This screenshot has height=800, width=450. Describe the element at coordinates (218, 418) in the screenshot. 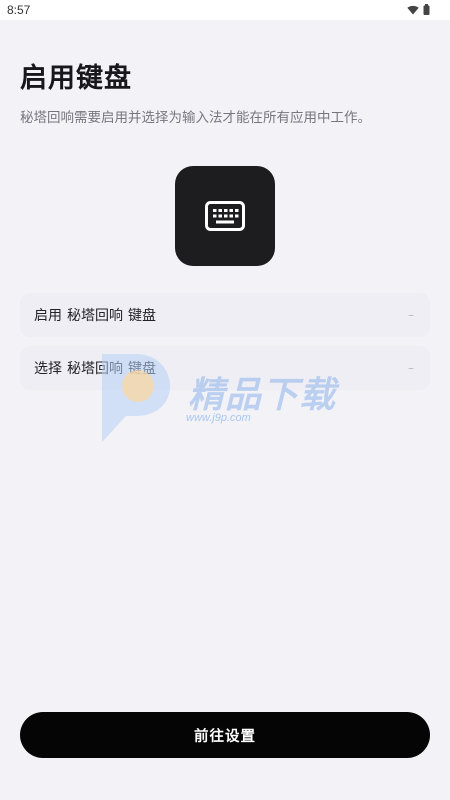

I see `watermark-url: www.j9p.com` at that location.